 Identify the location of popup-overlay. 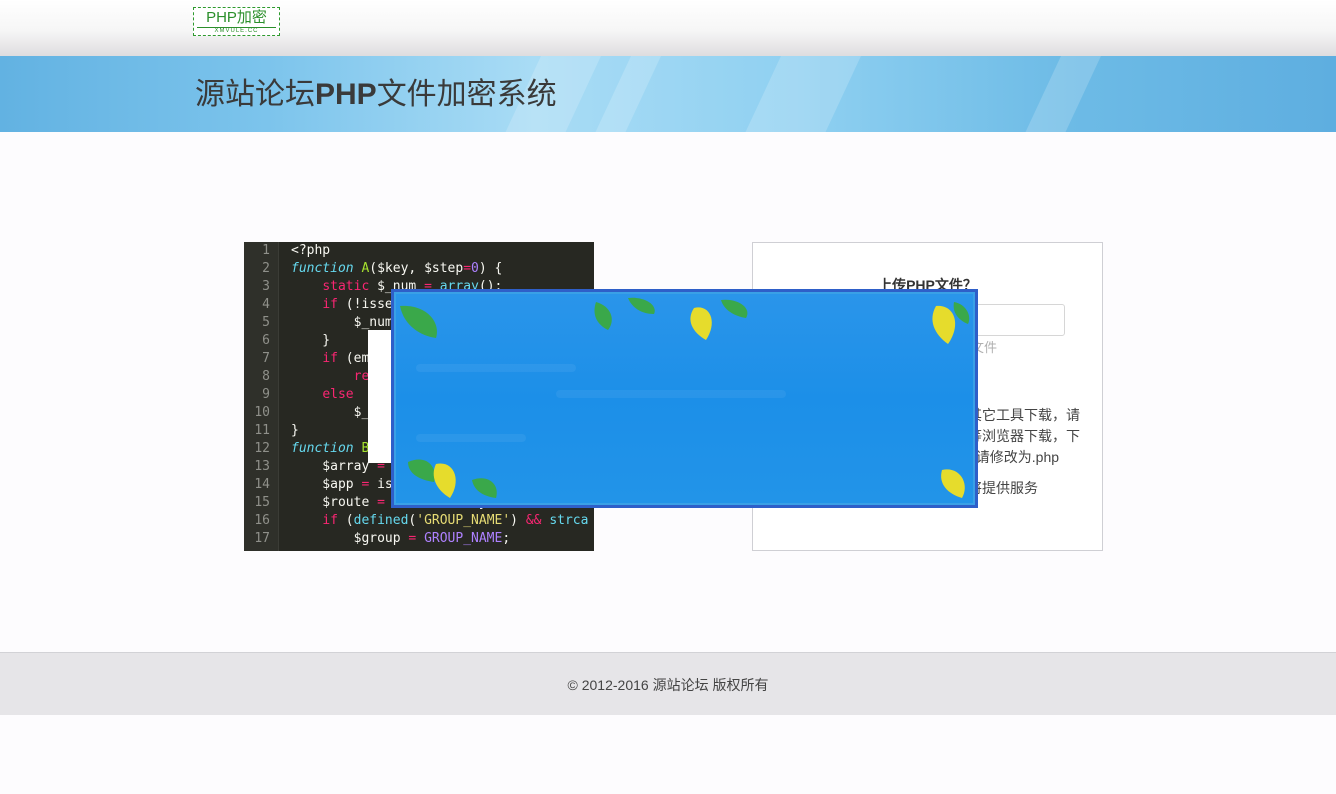
(684, 398).